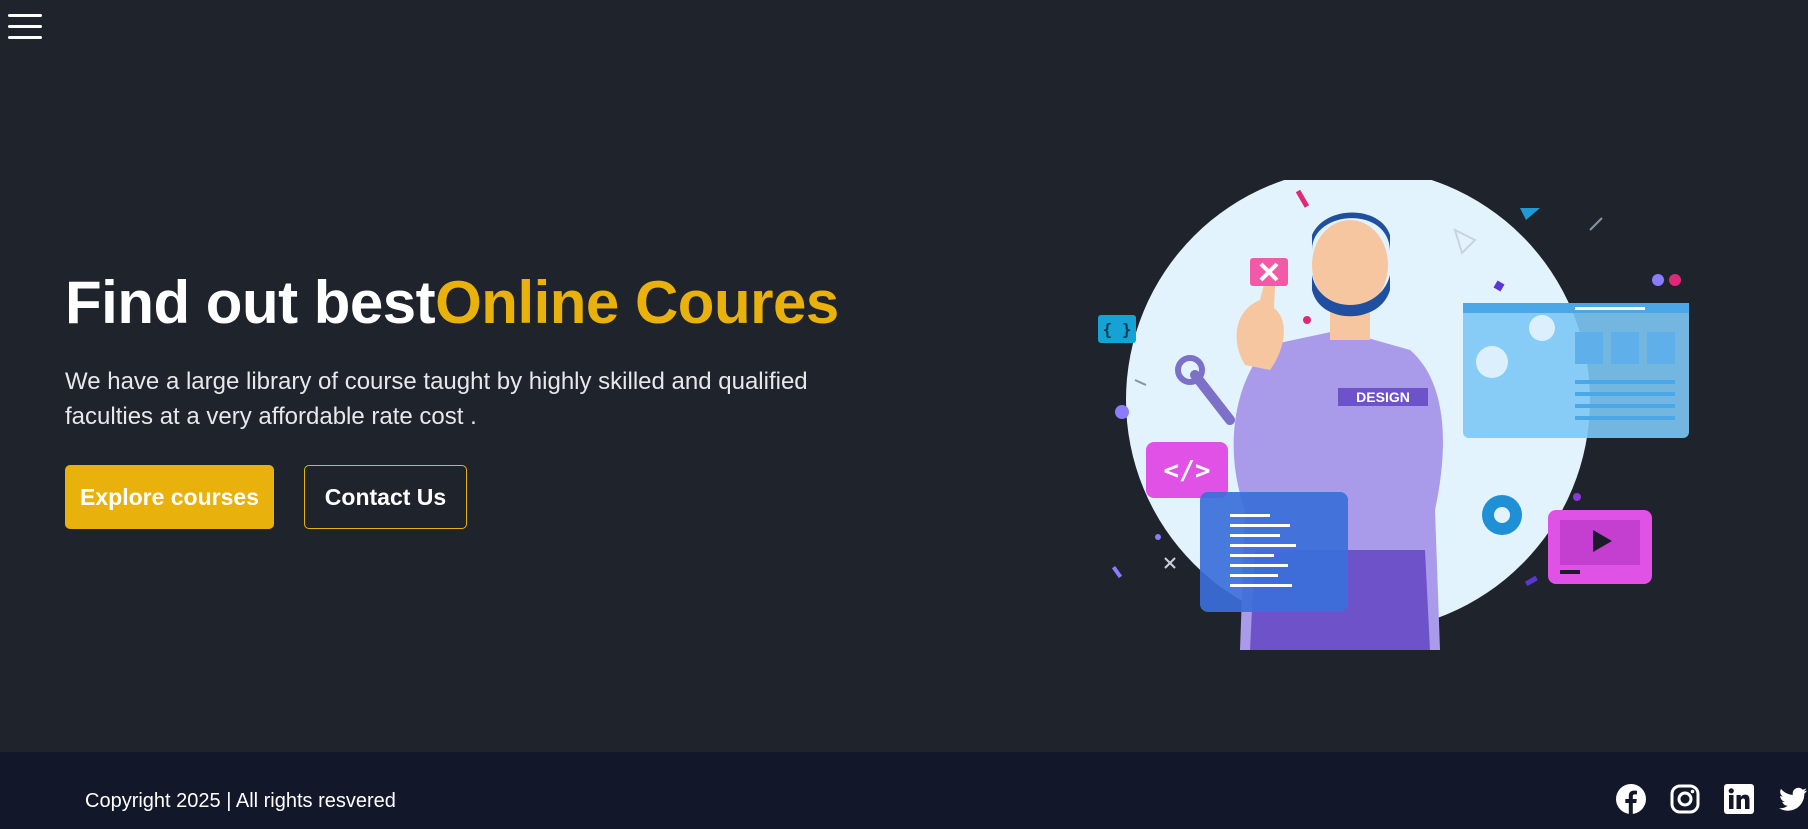 This screenshot has width=1808, height=829. What do you see at coordinates (637, 302) in the screenshot?
I see `hero-title-accent: Online Coures` at bounding box center [637, 302].